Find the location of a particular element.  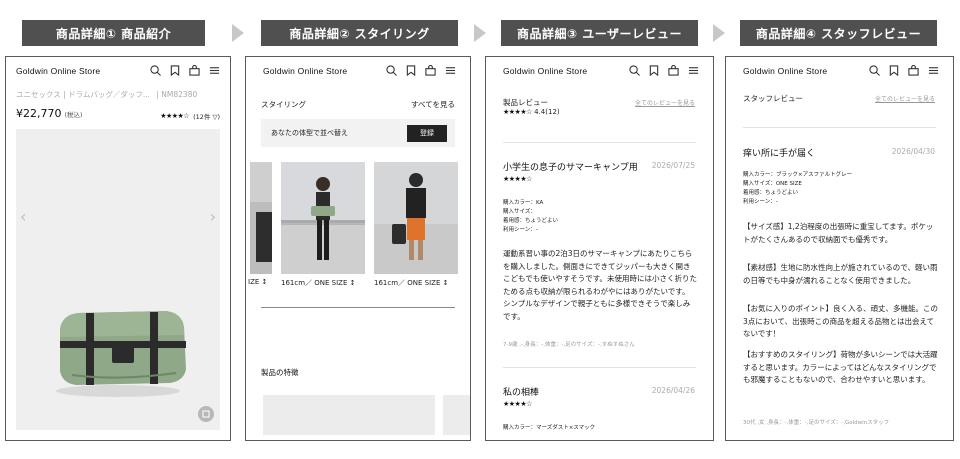

zoom-icon is located at coordinates (206, 414).